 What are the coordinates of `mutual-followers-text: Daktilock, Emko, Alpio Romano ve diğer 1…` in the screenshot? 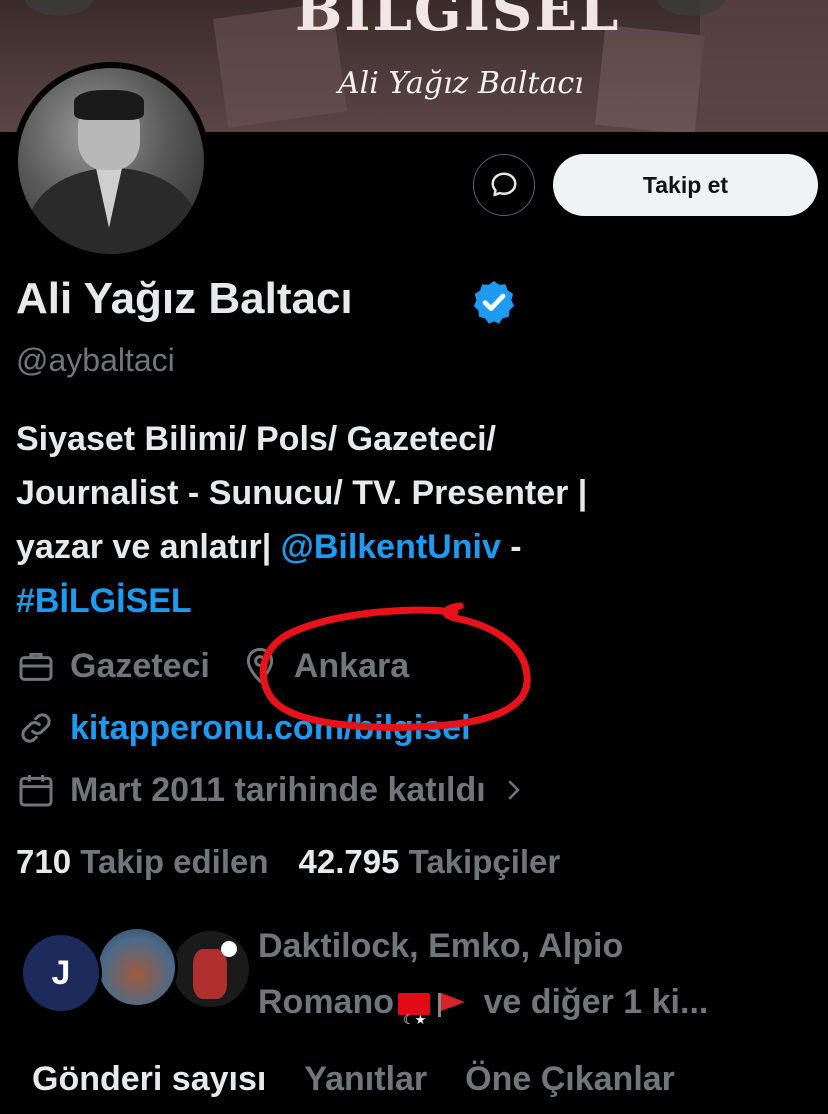 It's located at (538, 983).